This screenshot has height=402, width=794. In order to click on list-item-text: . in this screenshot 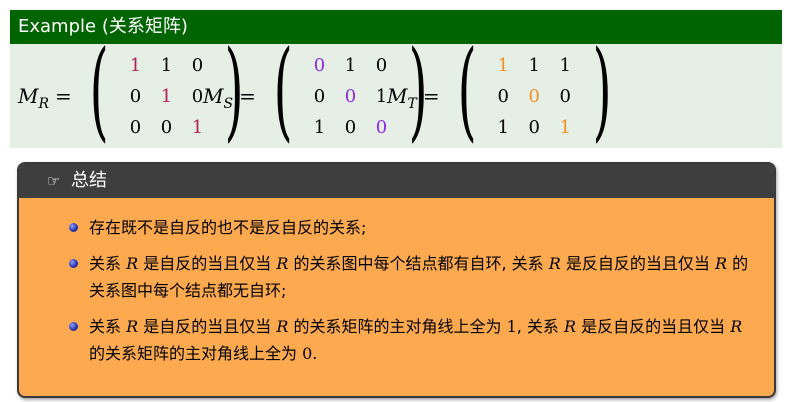, I will do `click(315, 353)`.